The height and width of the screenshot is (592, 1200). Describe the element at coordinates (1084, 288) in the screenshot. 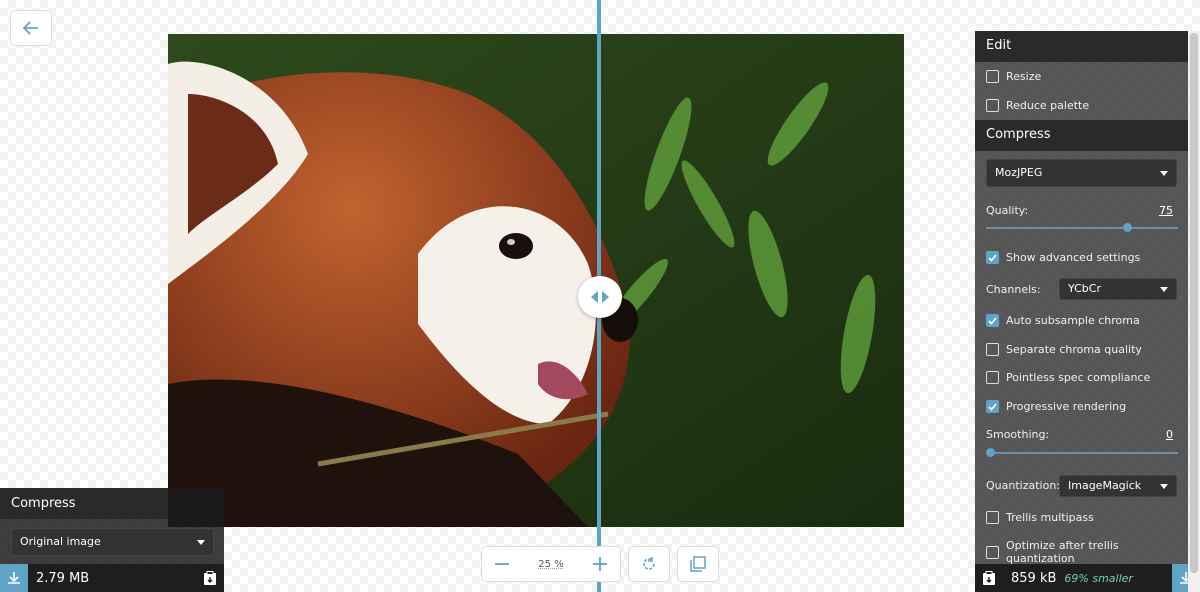

I see `channels-value: YCbCr` at that location.